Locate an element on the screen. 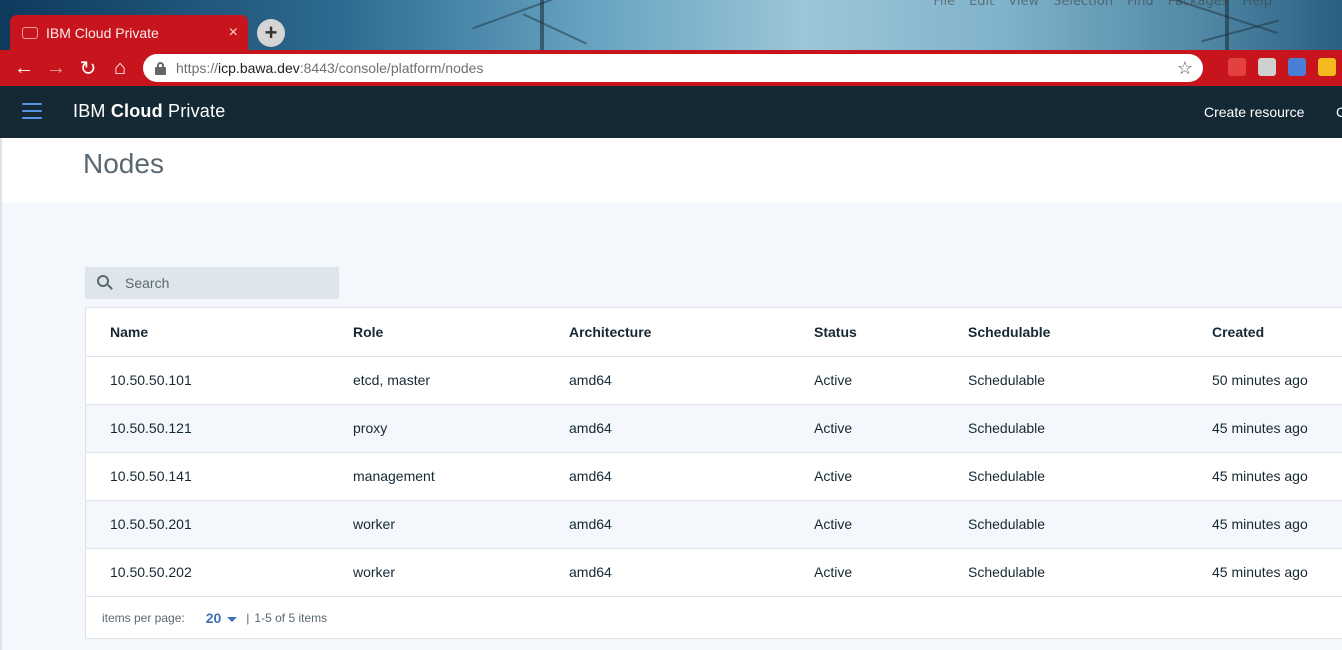 This screenshot has width=1342, height=650. desktop-menu-item: Find is located at coordinates (1140, 4).